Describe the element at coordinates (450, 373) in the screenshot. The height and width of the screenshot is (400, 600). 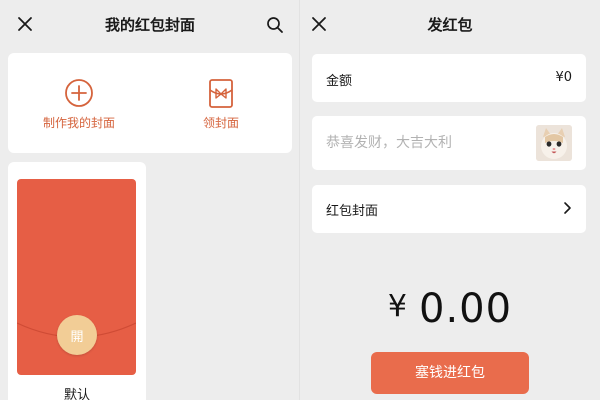
I see `put-money-button: 塞钱进红包` at that location.